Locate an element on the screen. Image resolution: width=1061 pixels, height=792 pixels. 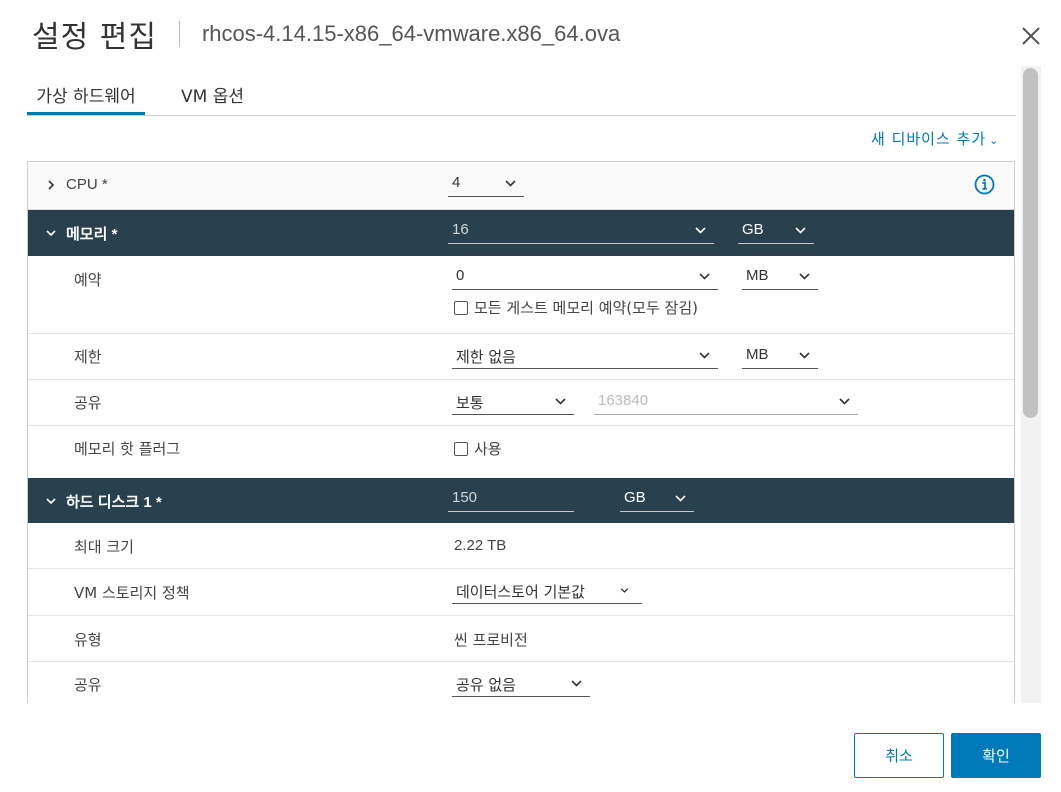
memory-reservation-row: 예약 0 MB 모든 게스트 메모리 예약(모두 잠김) is located at coordinates (521, 295).